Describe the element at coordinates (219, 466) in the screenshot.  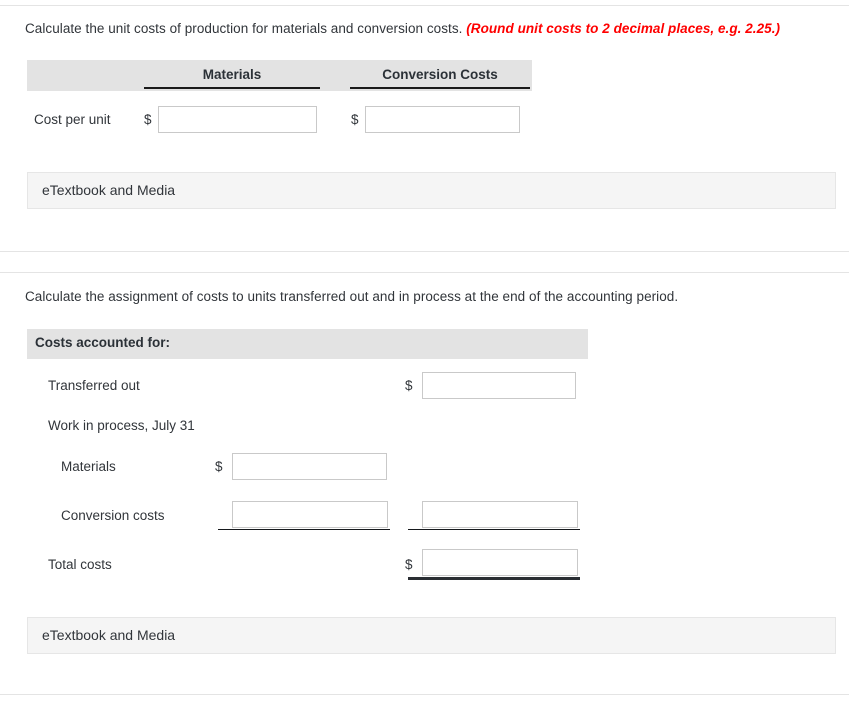
I see `currency-symbol-wip-materials: $` at that location.